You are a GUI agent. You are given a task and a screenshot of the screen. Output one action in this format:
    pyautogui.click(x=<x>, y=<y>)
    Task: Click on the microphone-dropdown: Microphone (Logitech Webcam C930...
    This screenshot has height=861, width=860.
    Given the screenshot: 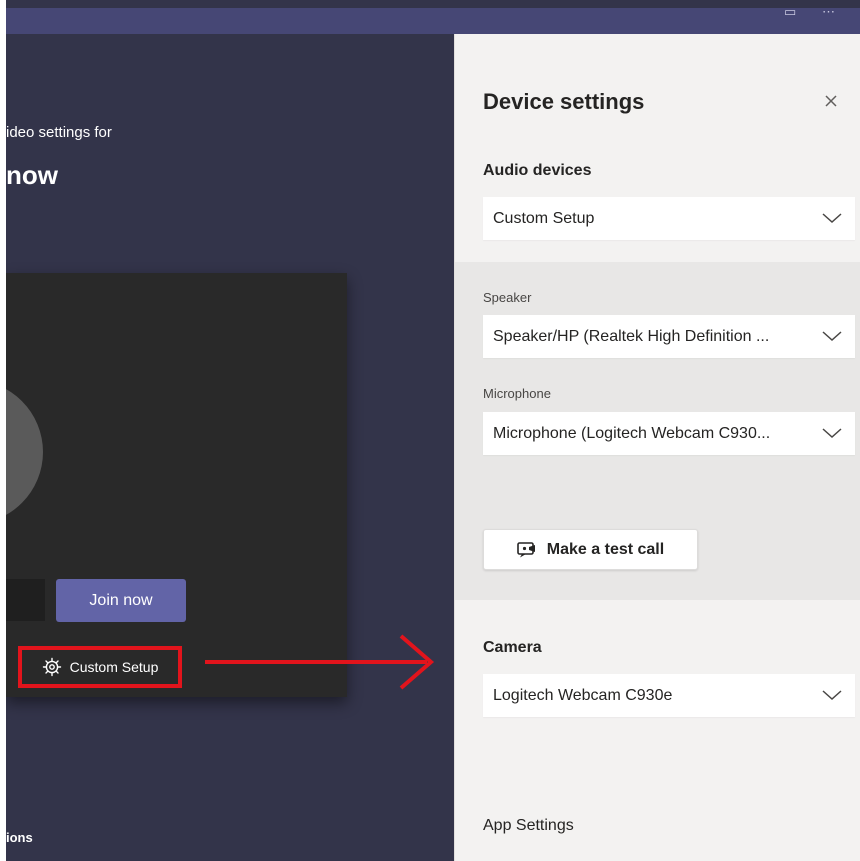 What is the action you would take?
    pyautogui.click(x=669, y=433)
    